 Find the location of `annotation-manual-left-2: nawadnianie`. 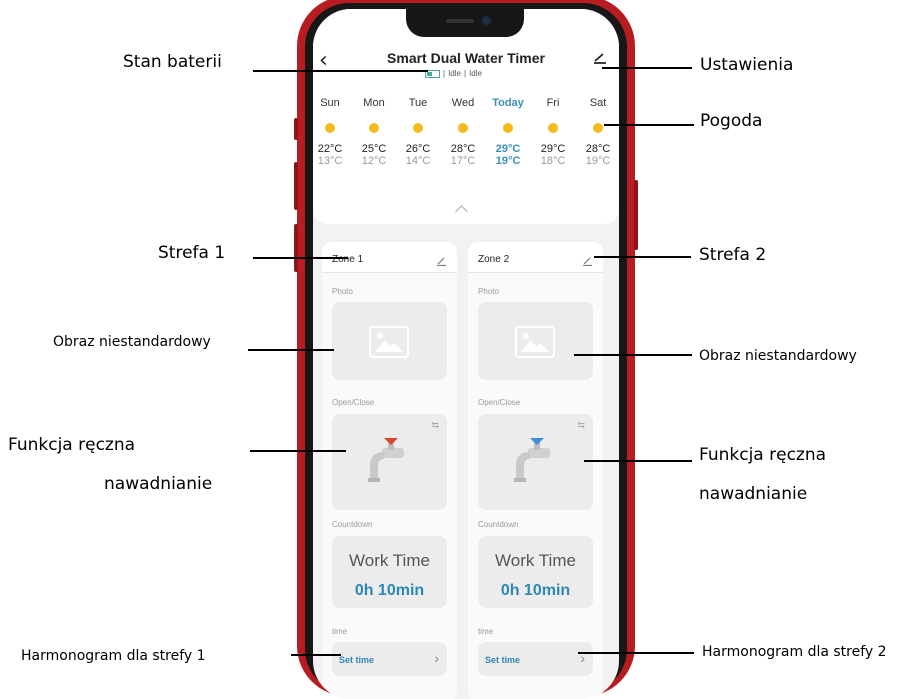

annotation-manual-left-2: nawadnianie is located at coordinates (158, 484).